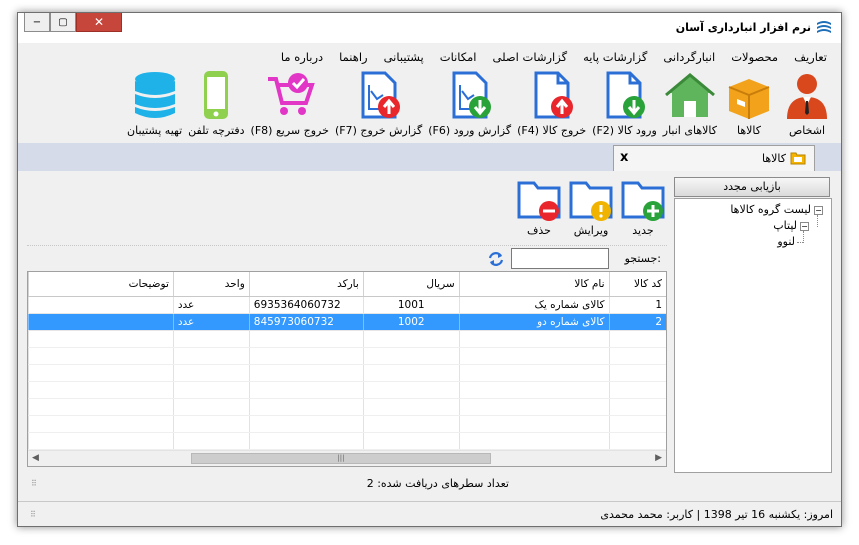  Describe the element at coordinates (155, 130) in the screenshot. I see `ribbon-label: تهیه پشتیبان` at that location.